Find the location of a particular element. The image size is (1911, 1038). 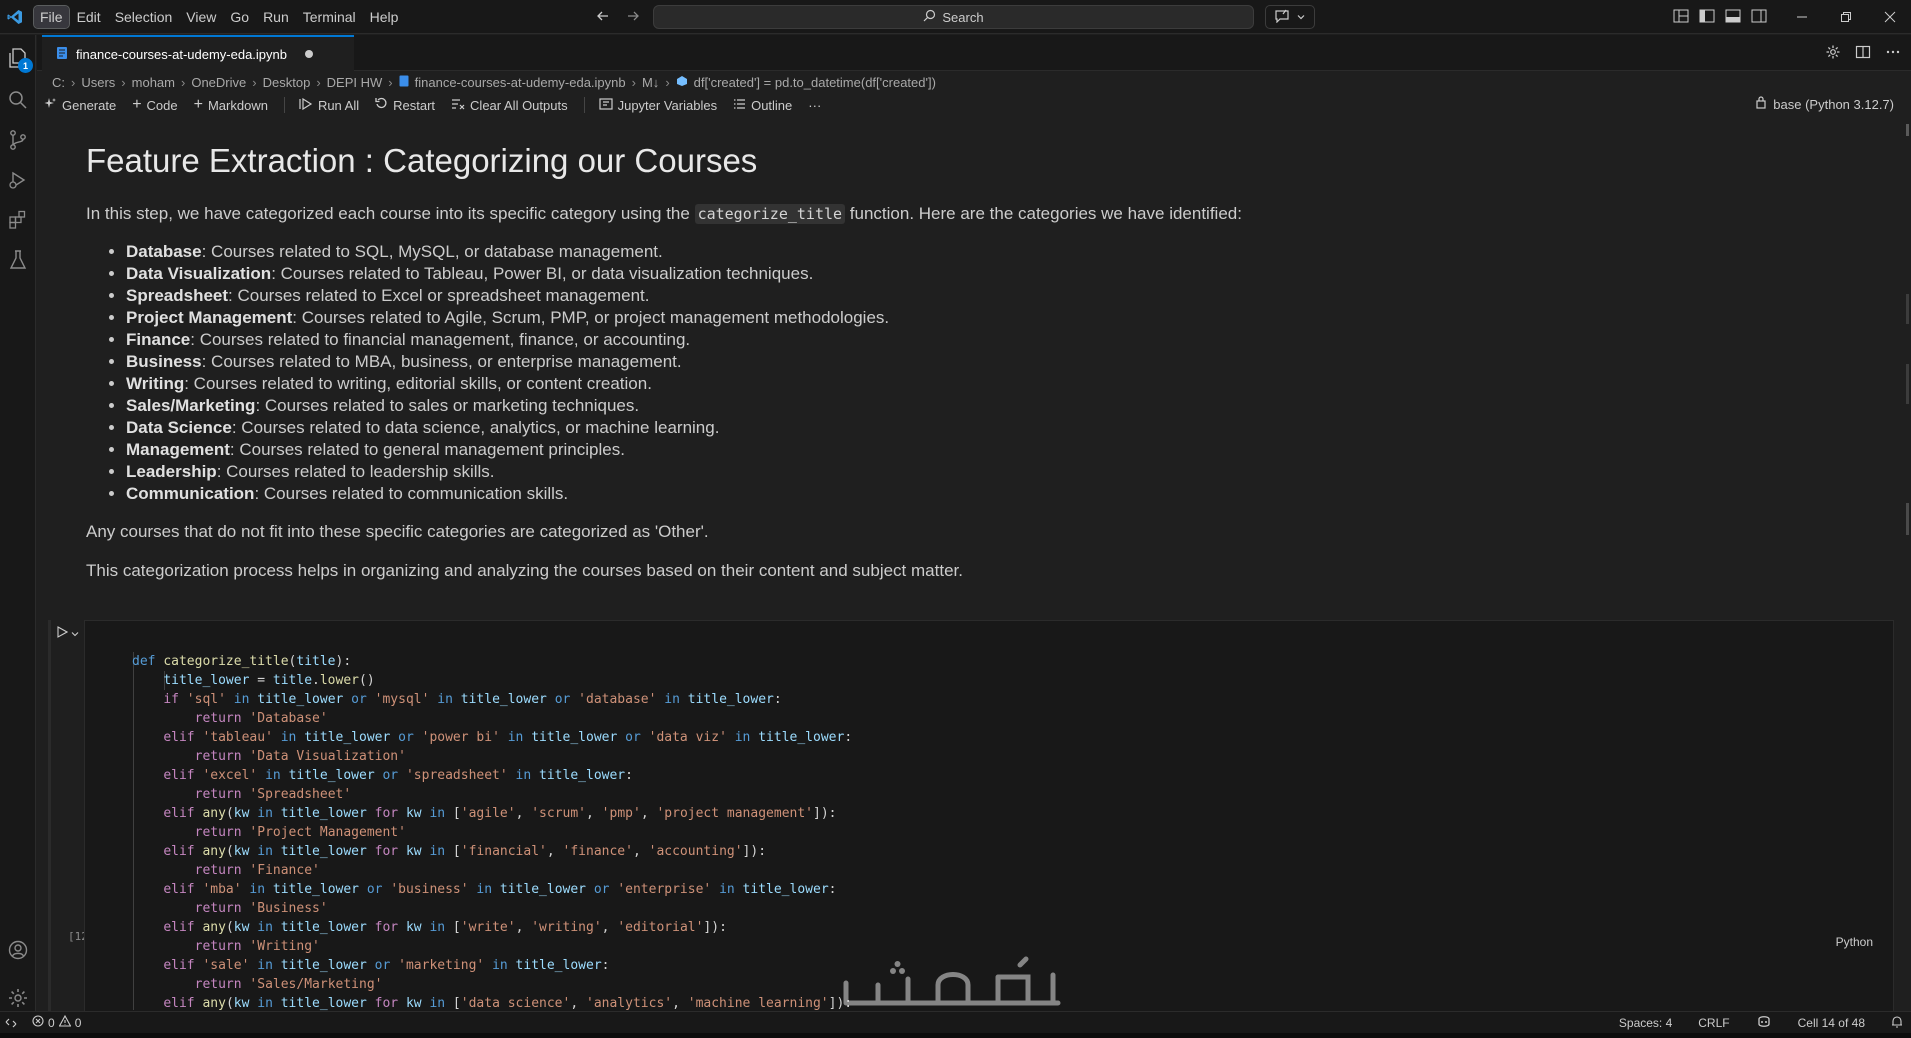

toolbar-divider is located at coordinates (284, 105).